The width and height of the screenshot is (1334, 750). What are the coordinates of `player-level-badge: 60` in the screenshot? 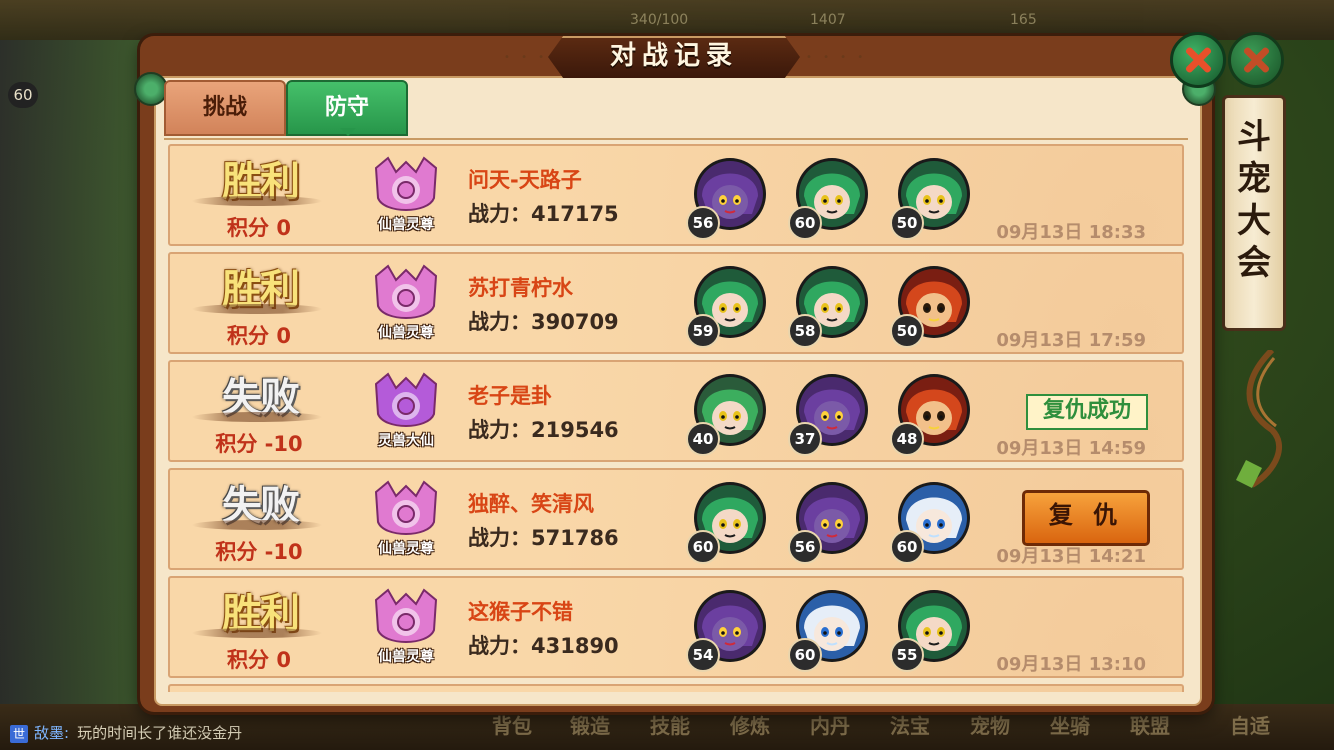 It's located at (23, 95).